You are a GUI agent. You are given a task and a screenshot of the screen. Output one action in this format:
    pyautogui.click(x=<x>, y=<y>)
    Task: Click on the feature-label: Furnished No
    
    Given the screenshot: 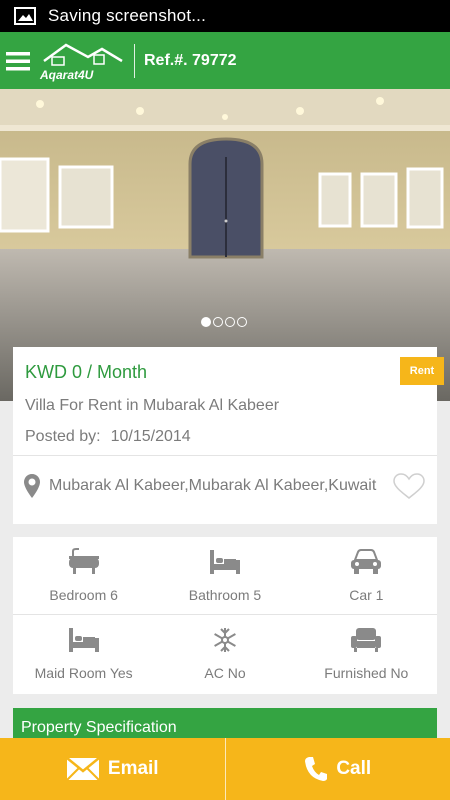 What is the action you would take?
    pyautogui.click(x=366, y=673)
    